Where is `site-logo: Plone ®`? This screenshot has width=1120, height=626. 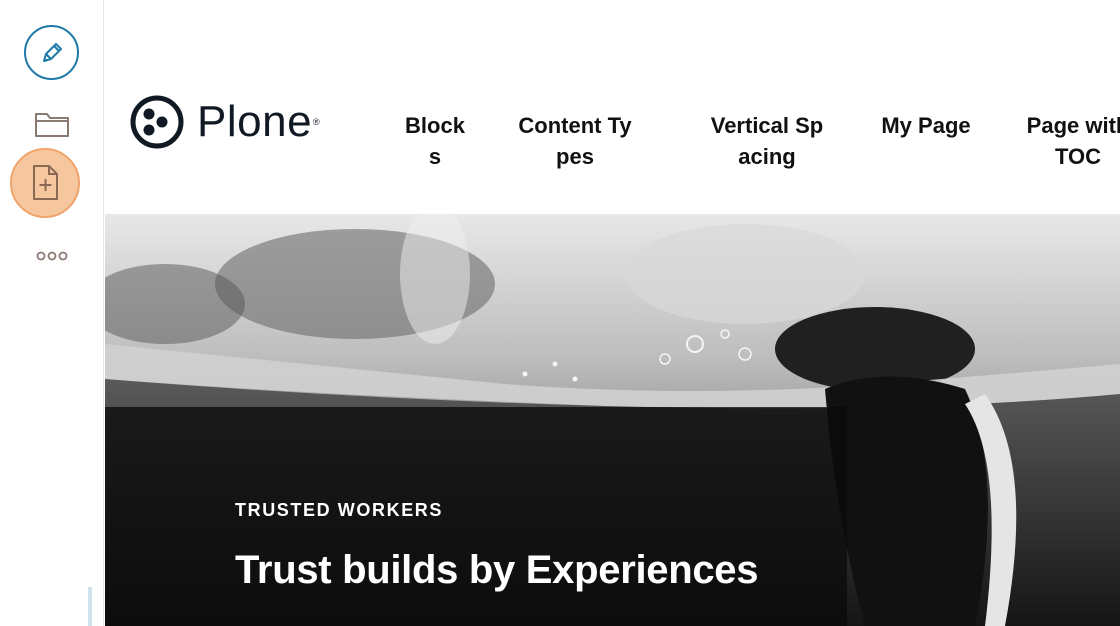 site-logo: Plone ® is located at coordinates (224, 122).